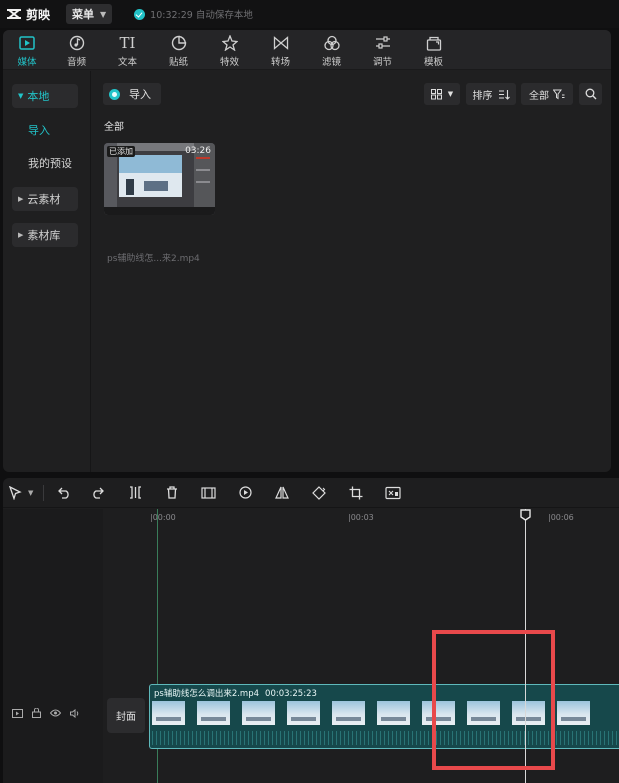  I want to click on added-badge: 已添加, so click(121, 151).